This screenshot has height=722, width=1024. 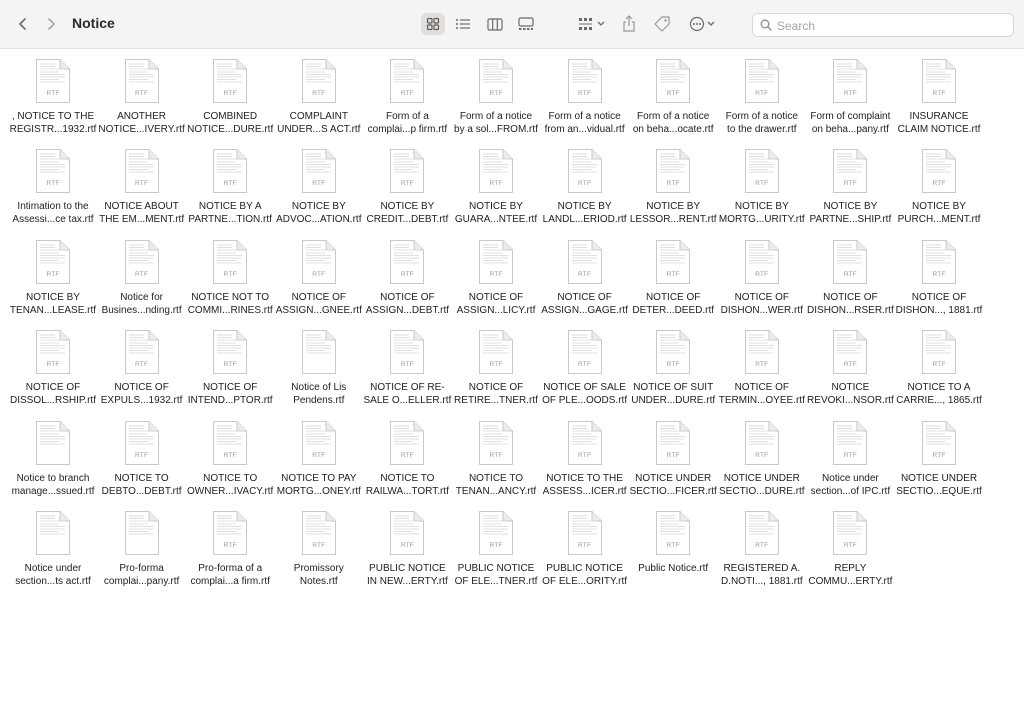 What do you see at coordinates (496, 363) in the screenshot?
I see `file-item: RTF NOTICE OF RETIRE...TNER.rtf` at bounding box center [496, 363].